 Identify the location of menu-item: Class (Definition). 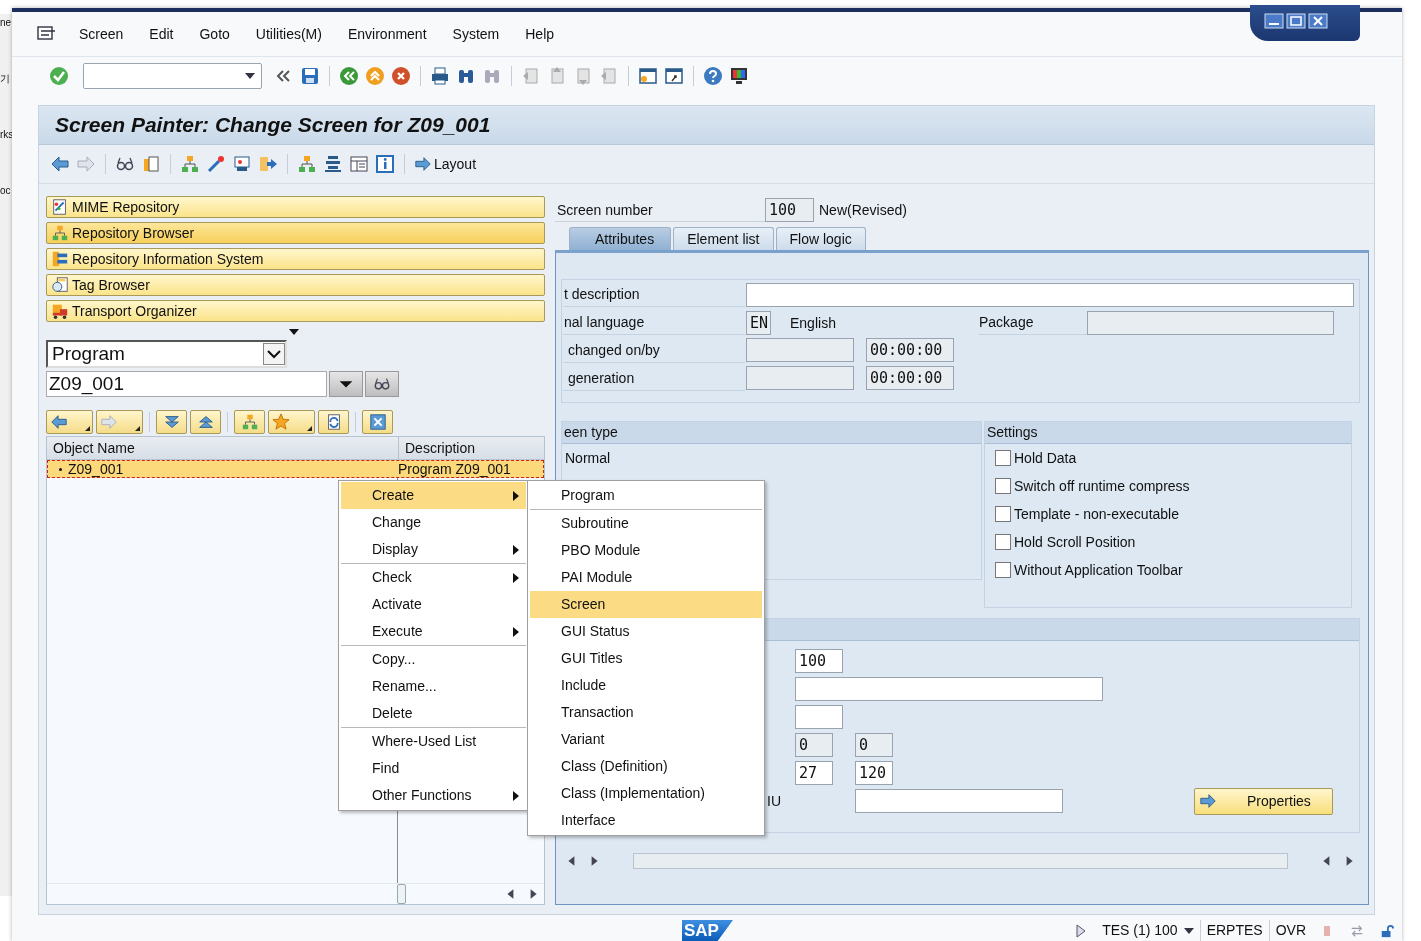
(646, 766).